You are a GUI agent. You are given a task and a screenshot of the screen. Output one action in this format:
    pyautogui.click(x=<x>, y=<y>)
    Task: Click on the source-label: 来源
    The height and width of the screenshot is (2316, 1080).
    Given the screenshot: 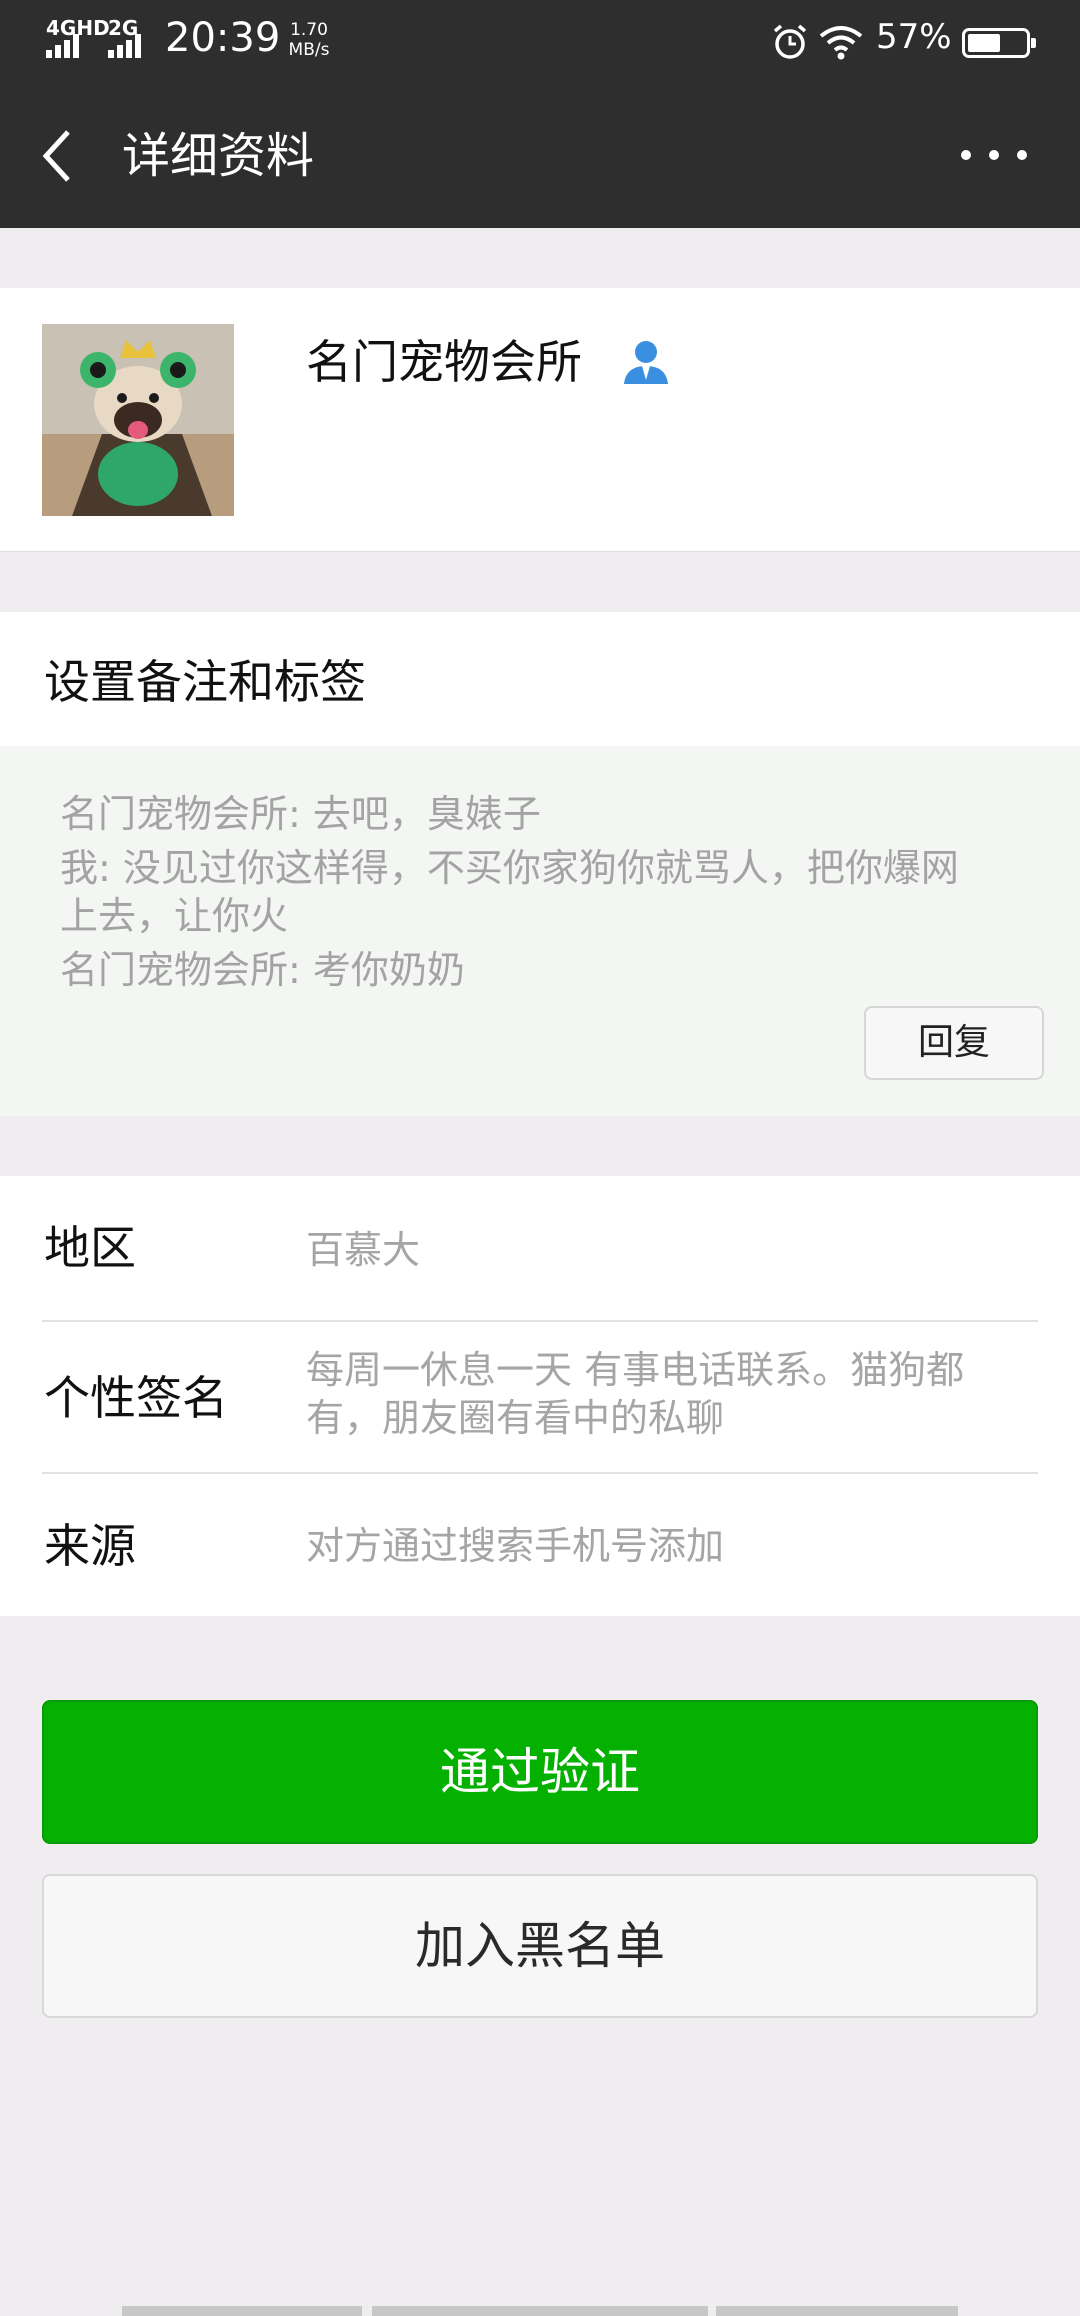 What is the action you would take?
    pyautogui.click(x=90, y=1546)
    